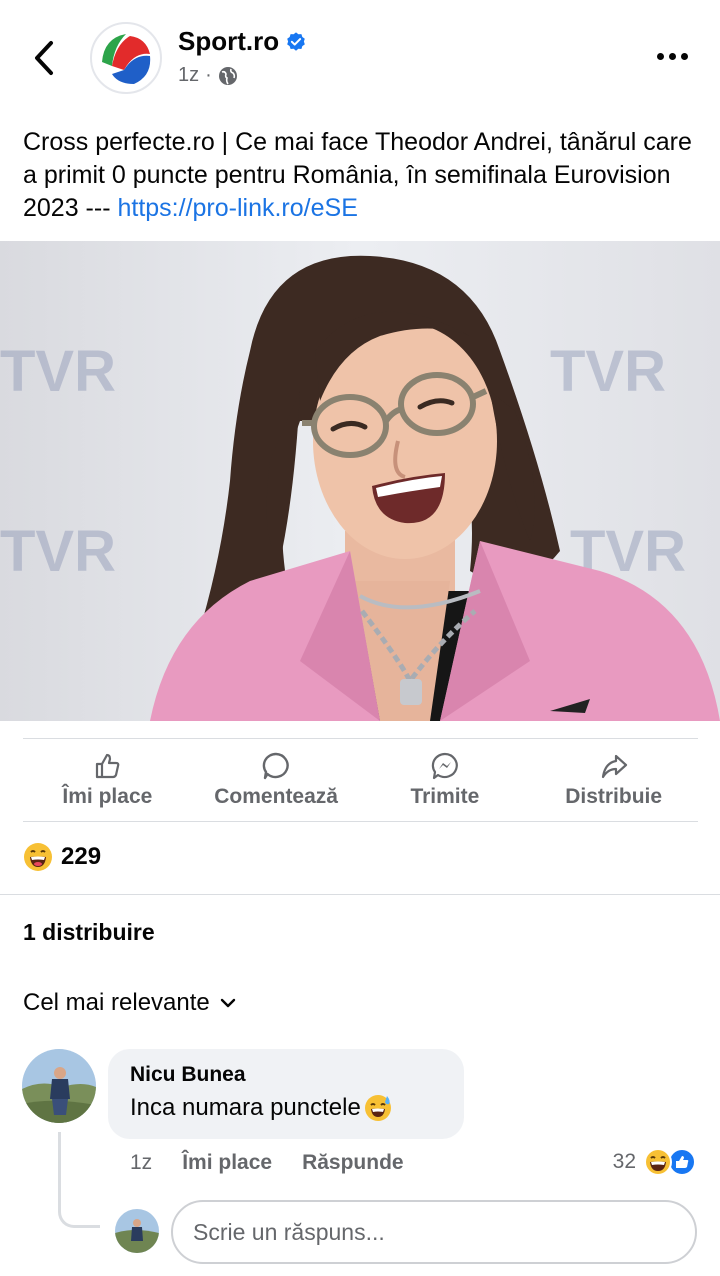 This screenshot has width=720, height=1276. I want to click on back-icon, so click(44, 58).